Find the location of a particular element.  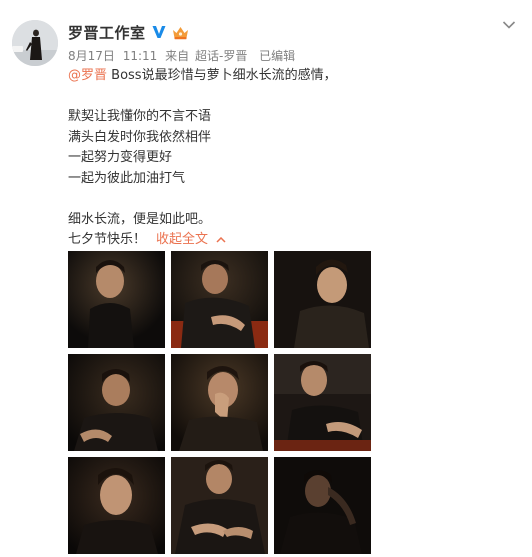

author-name: 罗晋工作室 is located at coordinates (107, 32).